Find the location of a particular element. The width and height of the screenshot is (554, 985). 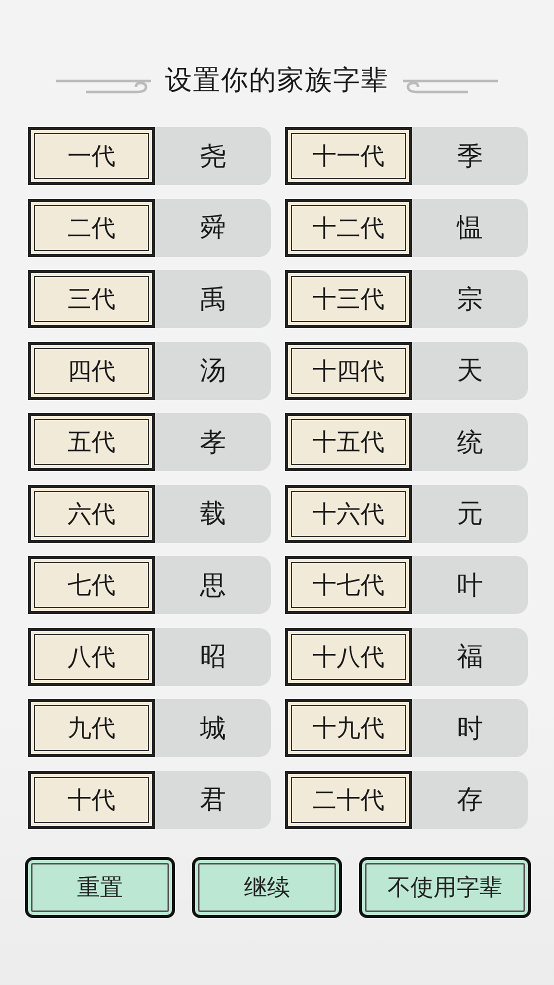

generation-label: 十四代 is located at coordinates (348, 371).